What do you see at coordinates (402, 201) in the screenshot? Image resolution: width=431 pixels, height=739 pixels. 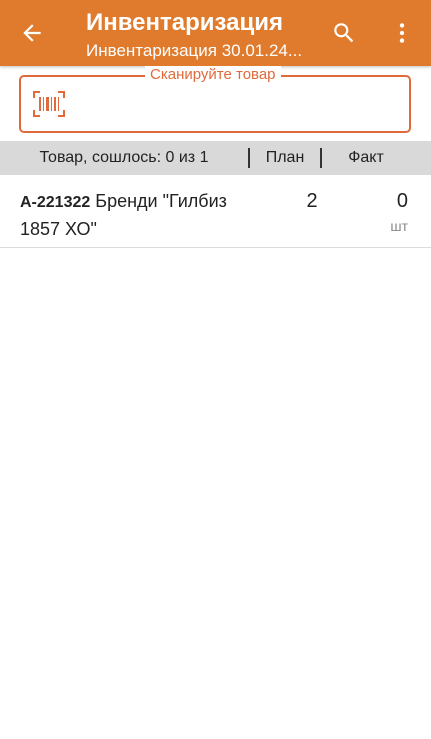 I see `fact-quantity: 0` at bounding box center [402, 201].